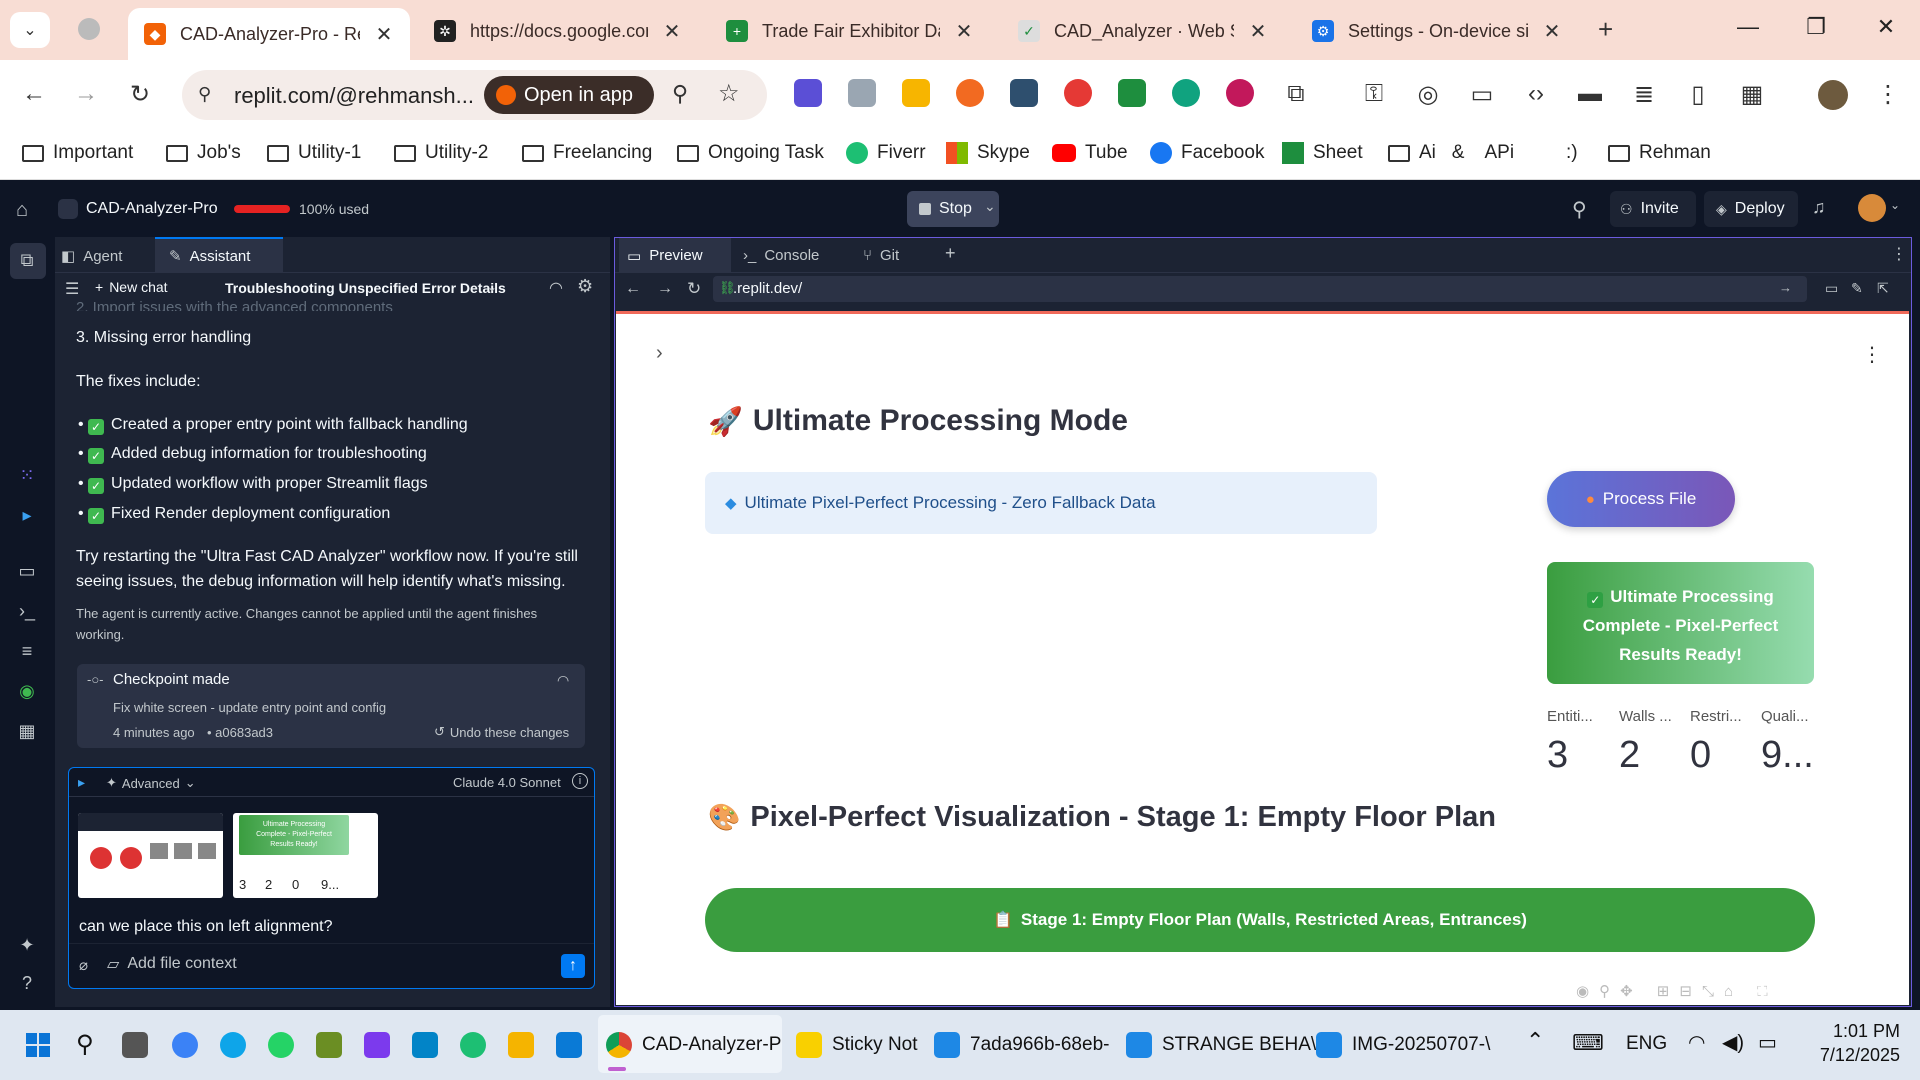 Image resolution: width=1920 pixels, height=1080 pixels. Describe the element at coordinates (1143, 31) in the screenshot. I see `tab-web-service: ✓ CAD_Analyzer · Web Se ✕` at that location.